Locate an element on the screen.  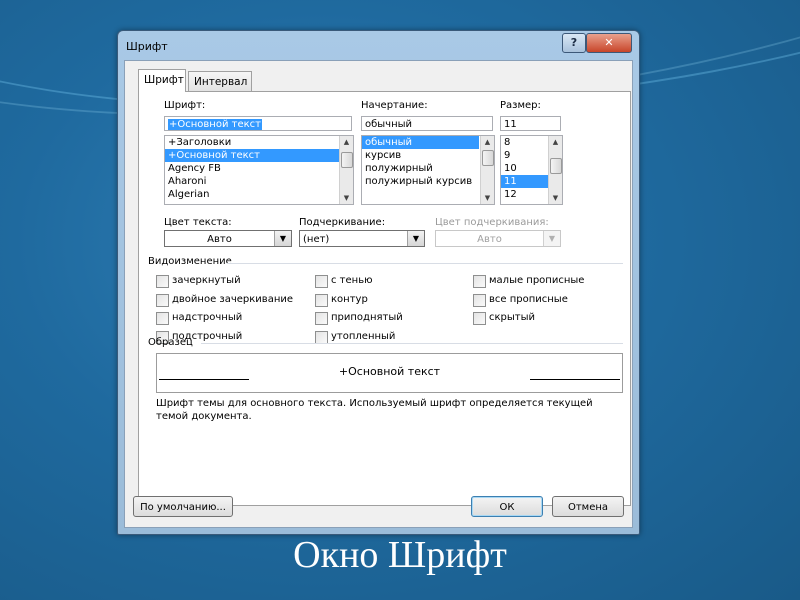
outline-label: контур is located at coordinates (349, 299).